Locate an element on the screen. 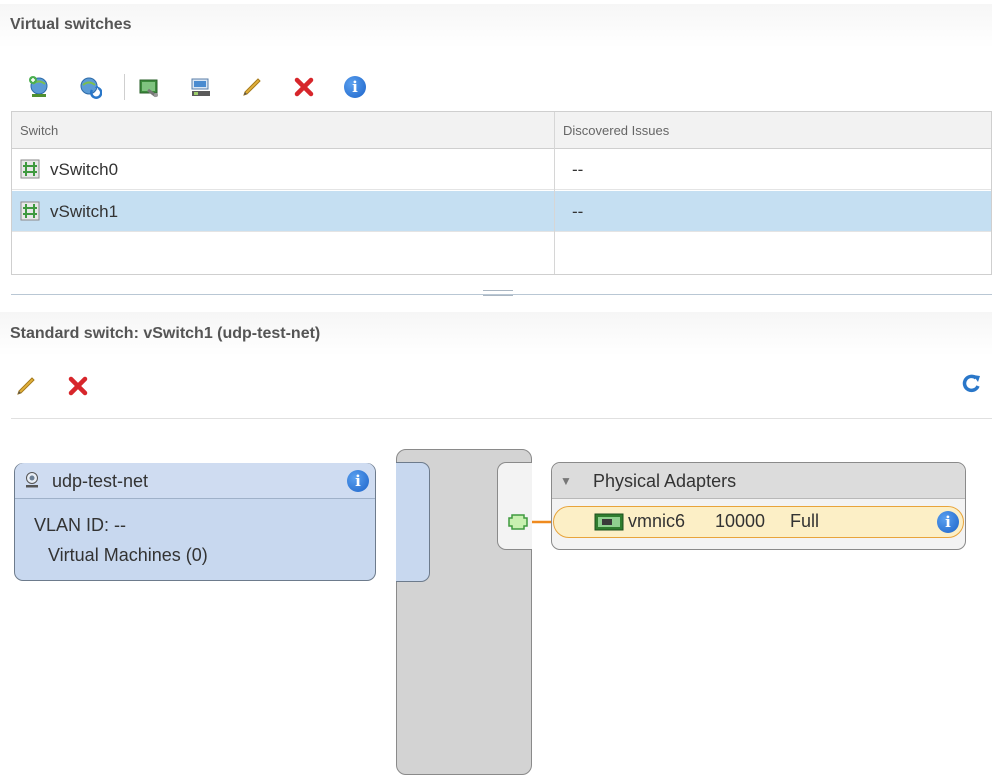 The width and height of the screenshot is (992, 775). adapter-info-icon: i is located at coordinates (948, 522).